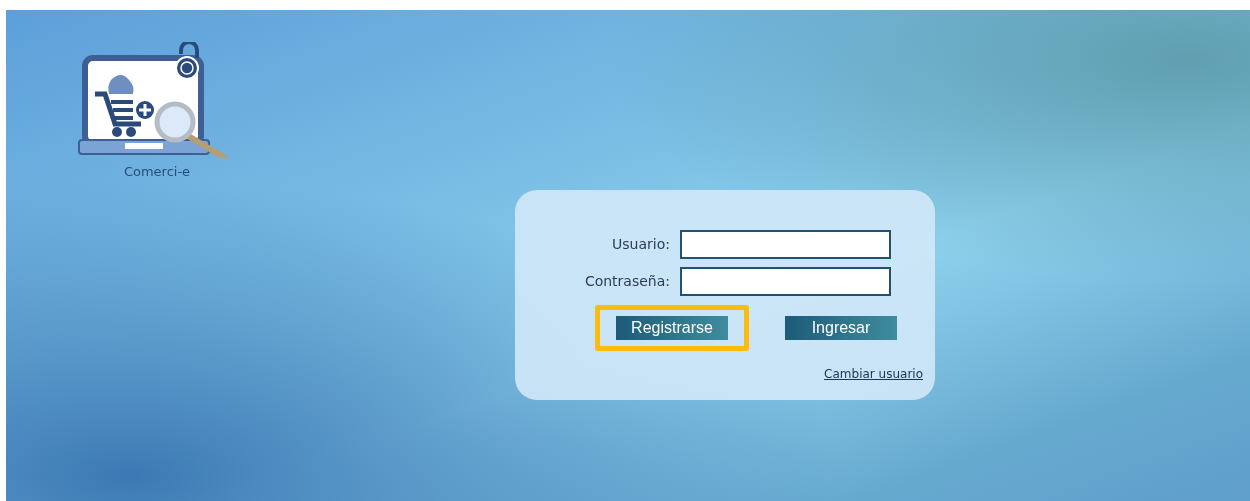  I want to click on change-user-link: Cambiar usuario, so click(873, 373).